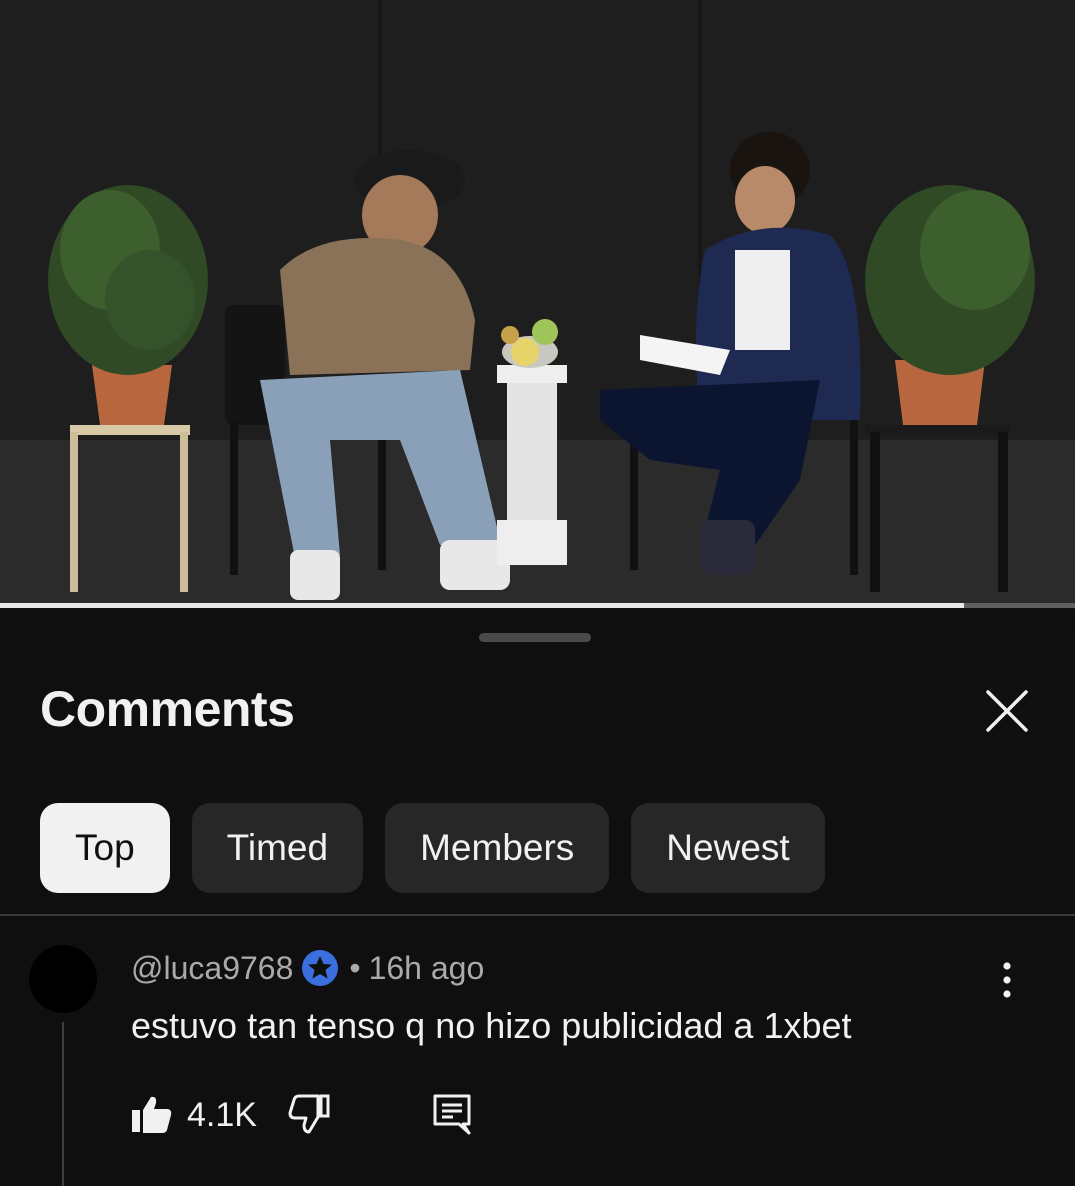 This screenshot has height=1186, width=1075. I want to click on more-vert-icon, so click(1007, 980).